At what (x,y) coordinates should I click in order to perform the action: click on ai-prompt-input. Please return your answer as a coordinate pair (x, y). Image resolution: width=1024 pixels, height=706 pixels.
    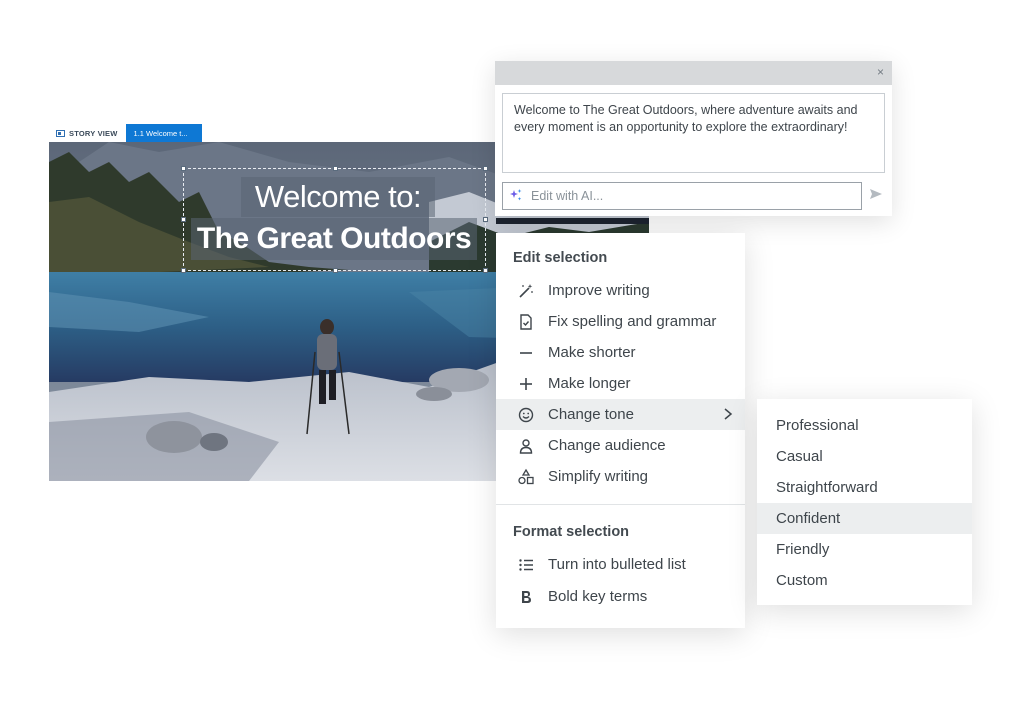
    Looking at the image, I should click on (692, 196).